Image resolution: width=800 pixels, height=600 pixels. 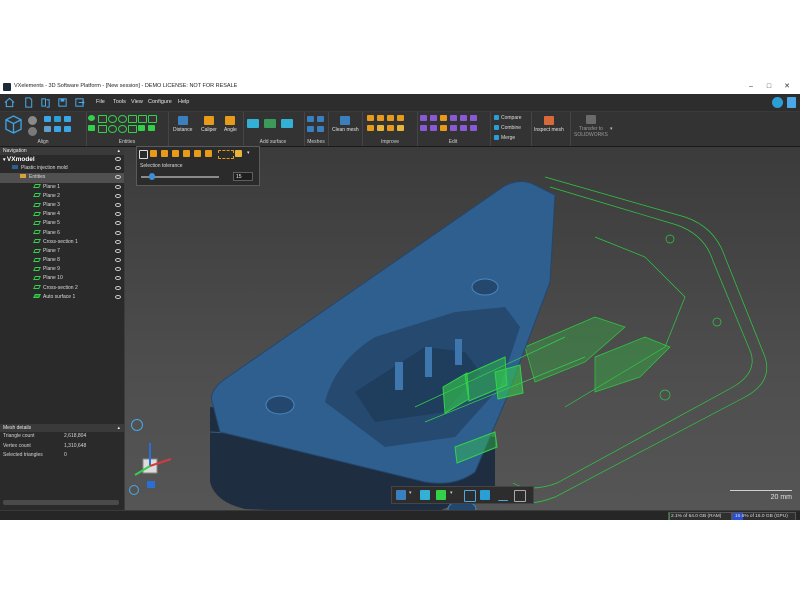 What do you see at coordinates (473, 118) in the screenshot?
I see `edit-scale-icon` at bounding box center [473, 118].